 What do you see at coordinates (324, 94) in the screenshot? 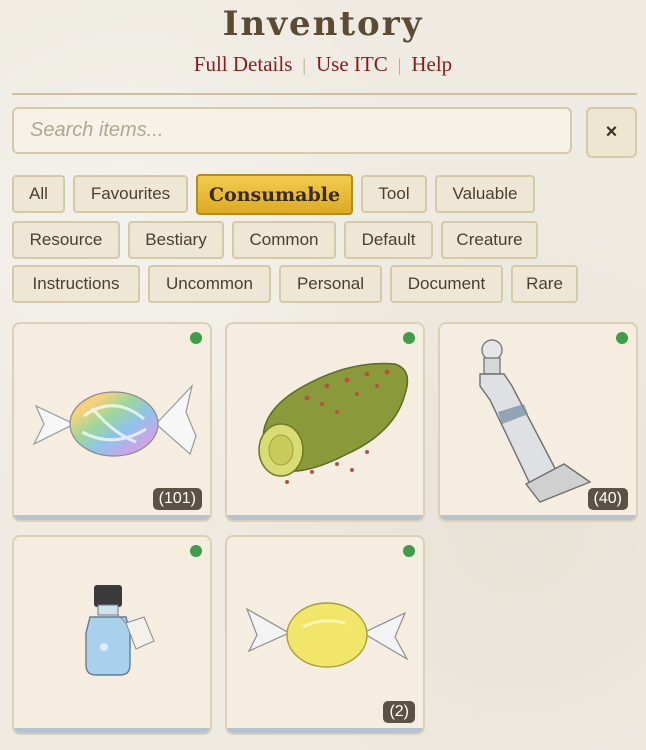
I see `header-divider` at bounding box center [324, 94].